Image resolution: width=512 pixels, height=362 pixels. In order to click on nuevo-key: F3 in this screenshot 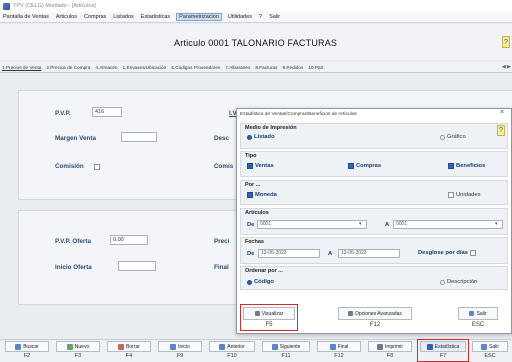, I will do `click(78, 356)`.